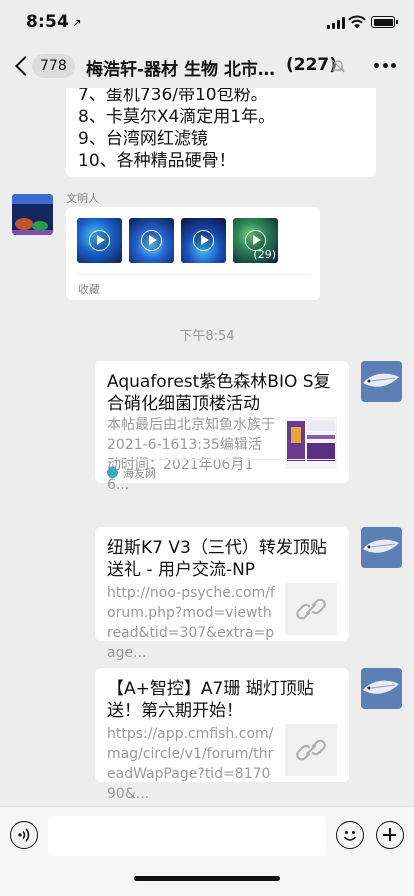 This screenshot has width=414, height=896. I want to click on plus-button, so click(390, 835).